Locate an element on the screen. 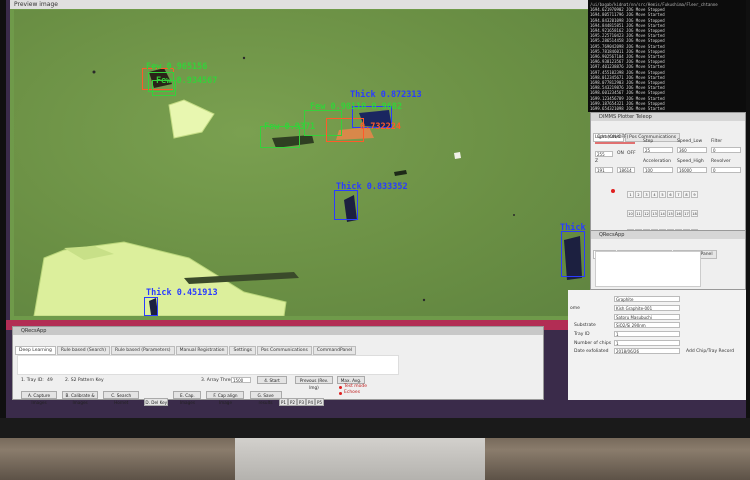 This screenshot has width=750, height=480. record-indicator is located at coordinates (613, 191).